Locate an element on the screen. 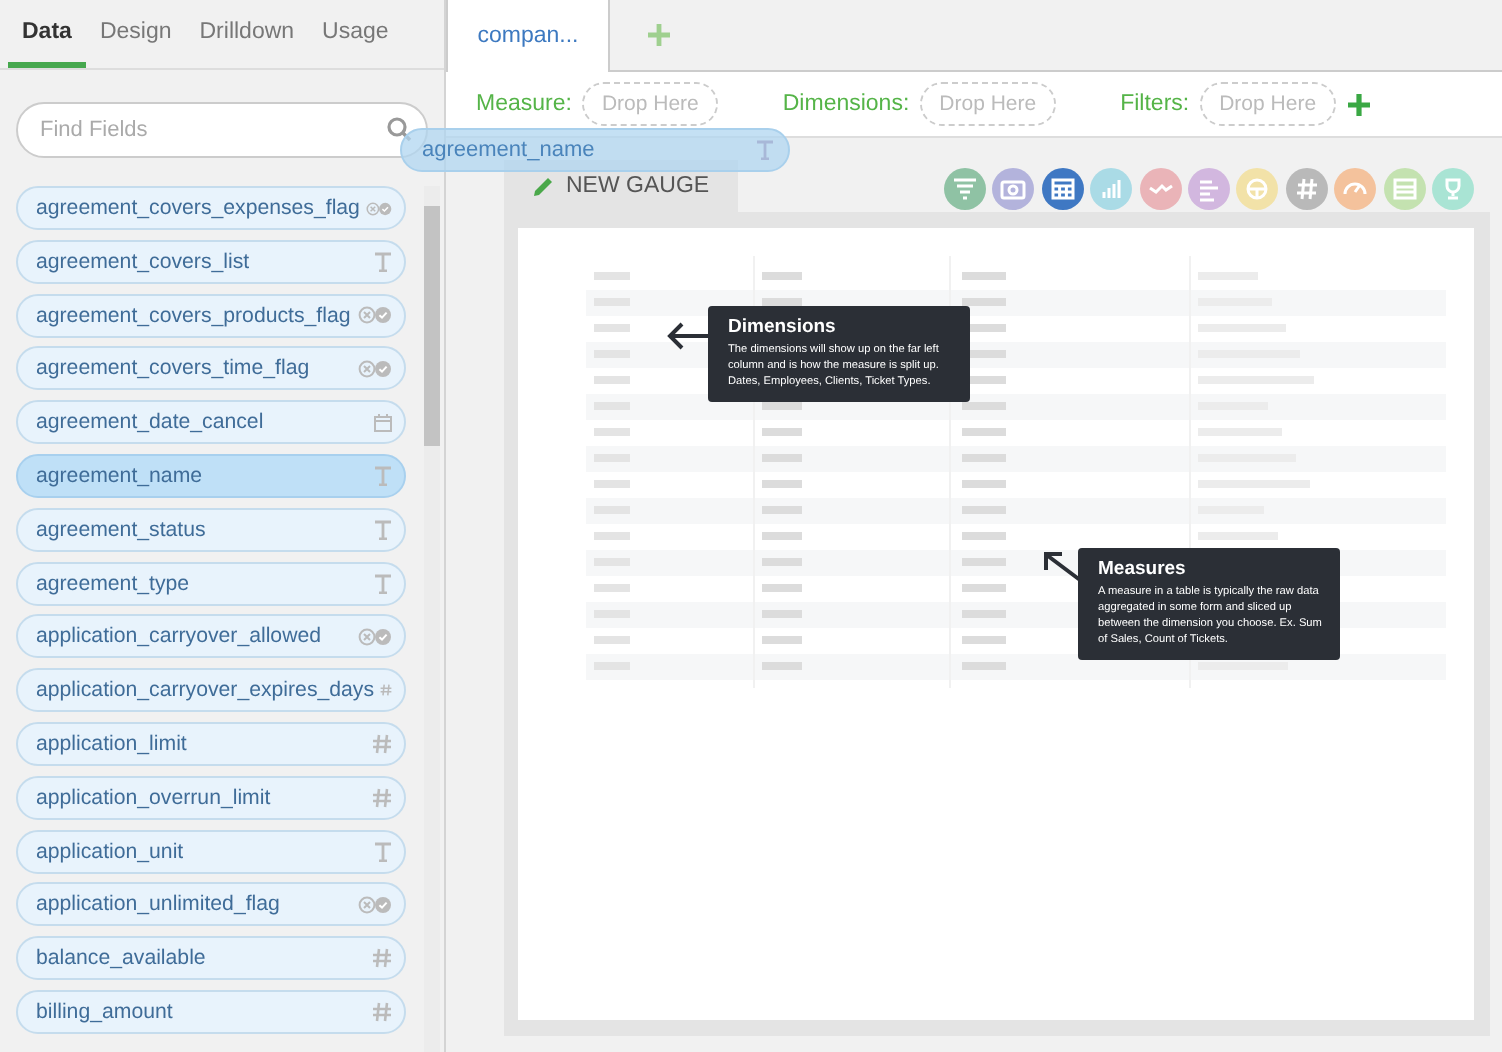  funnel-chart-type-icon is located at coordinates (965, 189).